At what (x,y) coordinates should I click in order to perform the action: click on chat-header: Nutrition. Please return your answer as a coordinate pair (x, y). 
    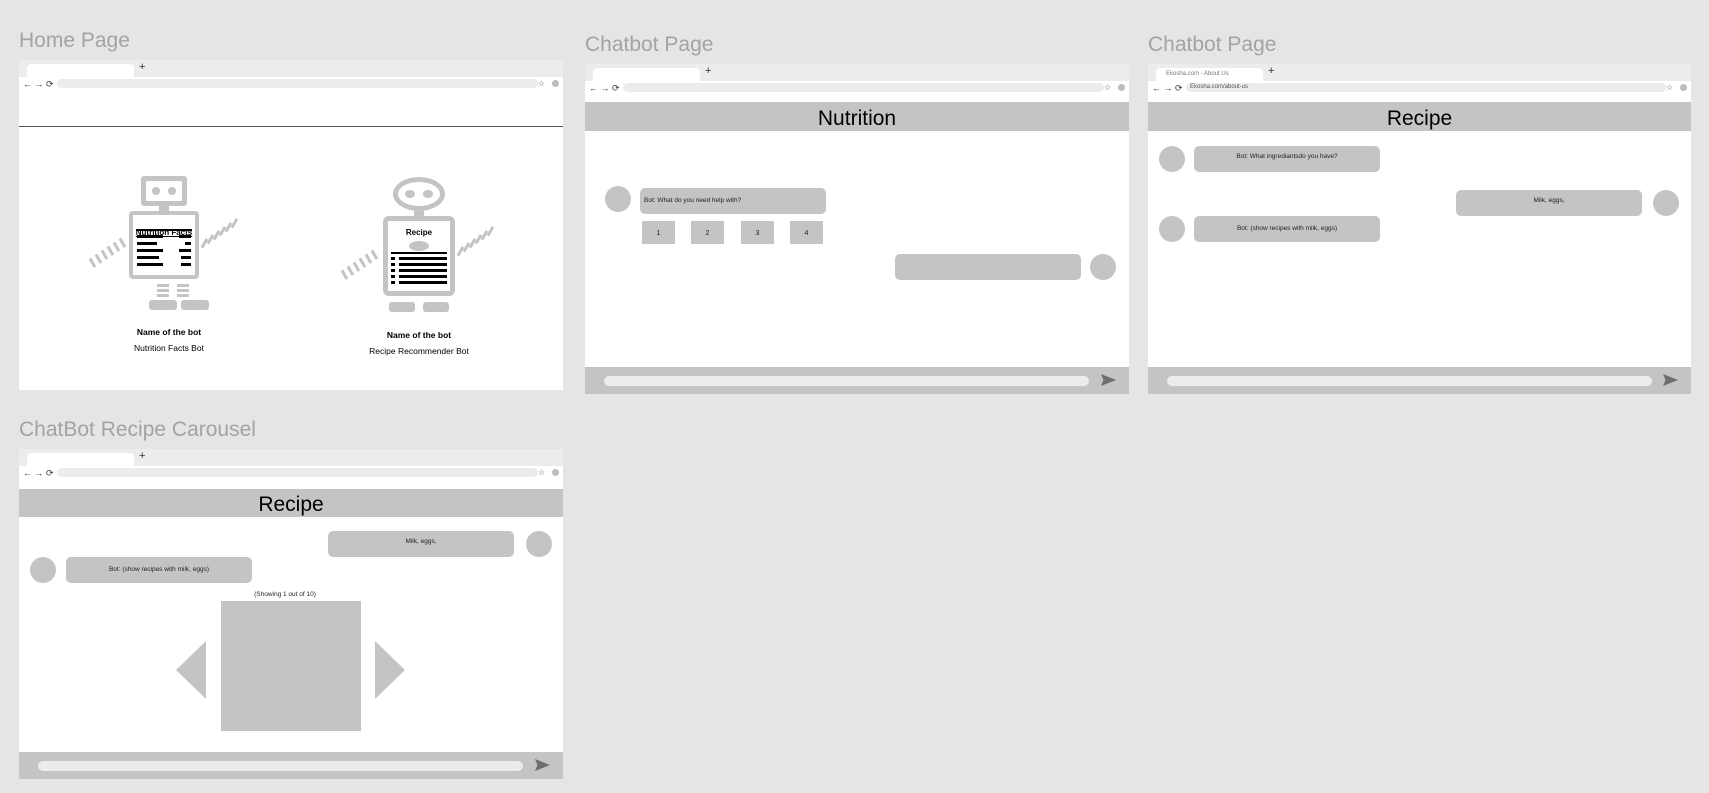
    Looking at the image, I should click on (857, 116).